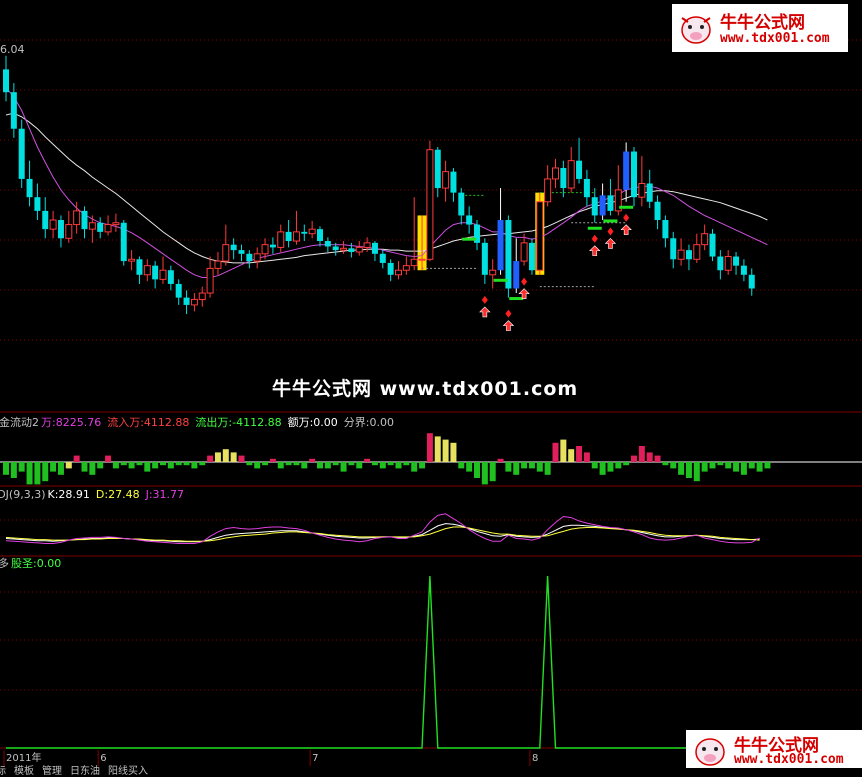  Describe the element at coordinates (431, 459) in the screenshot. I see `money-flow-chart` at that location.